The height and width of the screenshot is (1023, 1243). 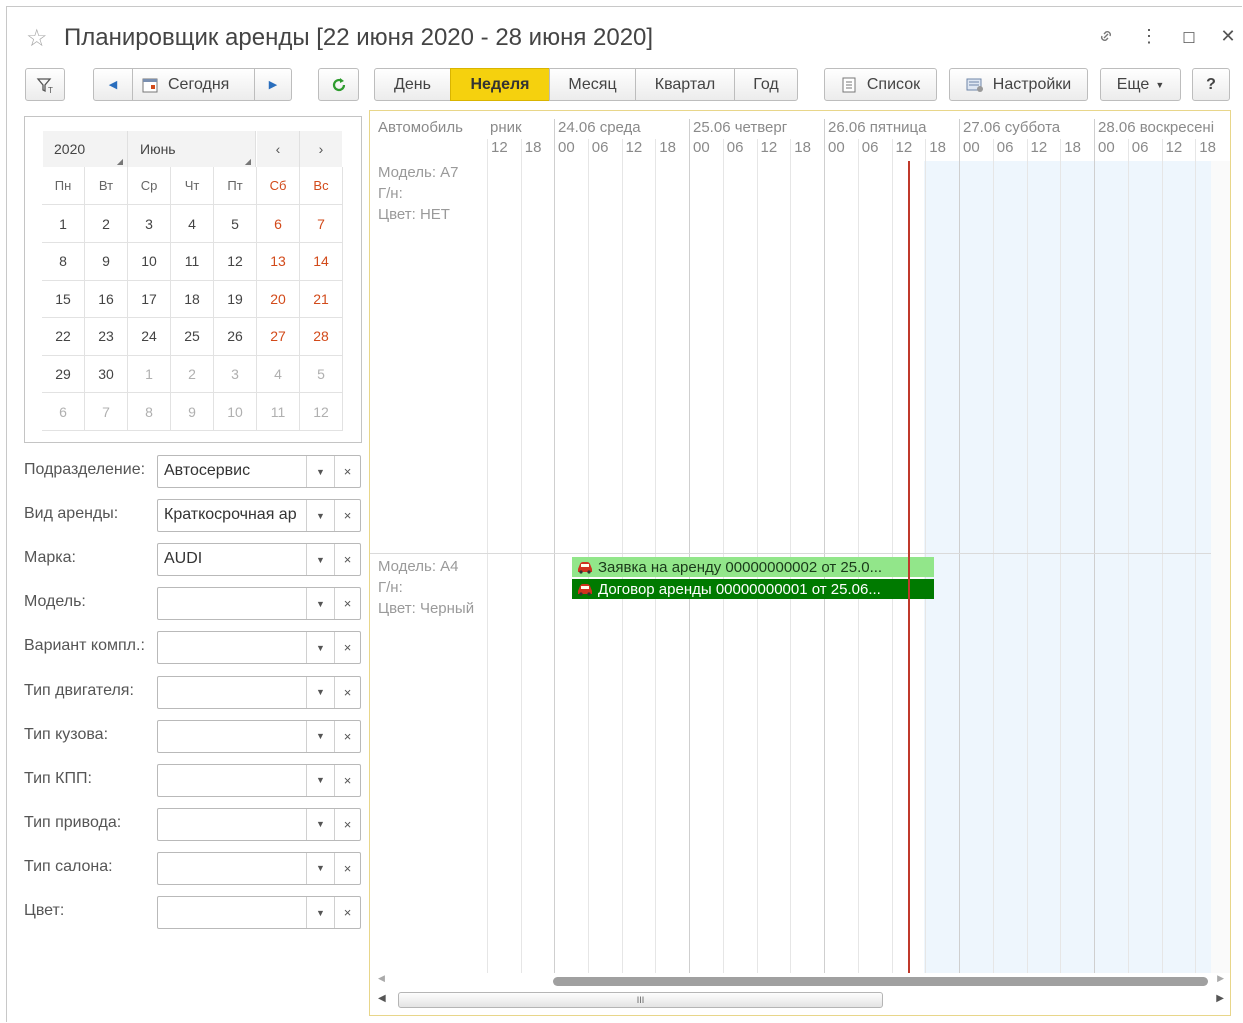 I want to click on calendar-day: 19, so click(x=235, y=299).